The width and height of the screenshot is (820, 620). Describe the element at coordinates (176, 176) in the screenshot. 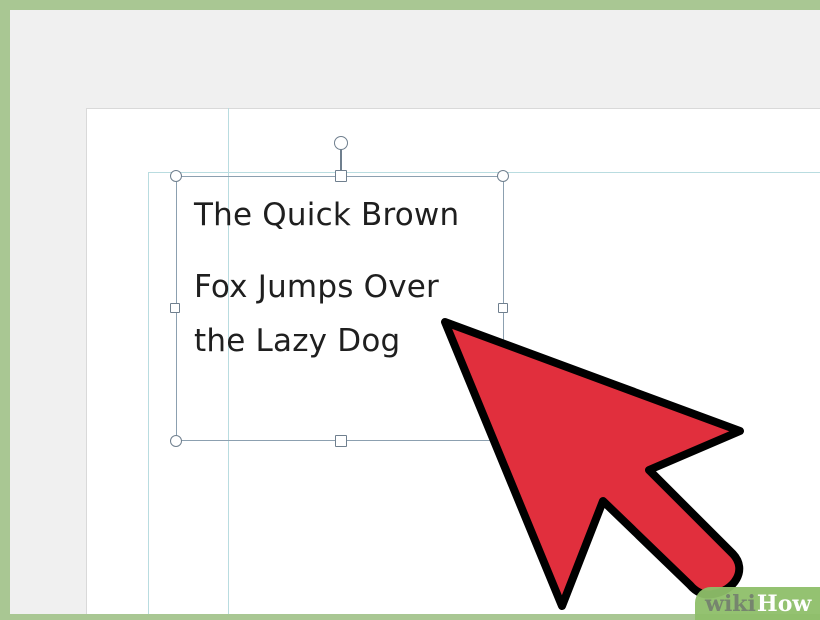

I see `top-left-resize-handle-icon` at that location.